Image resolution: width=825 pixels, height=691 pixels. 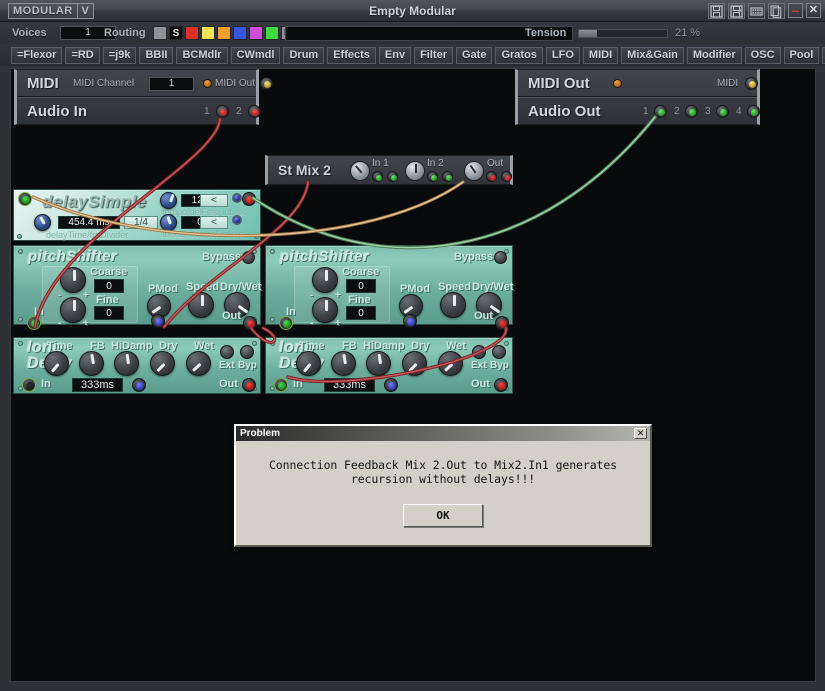 I want to click on save-as-icon, so click(x=736, y=11).